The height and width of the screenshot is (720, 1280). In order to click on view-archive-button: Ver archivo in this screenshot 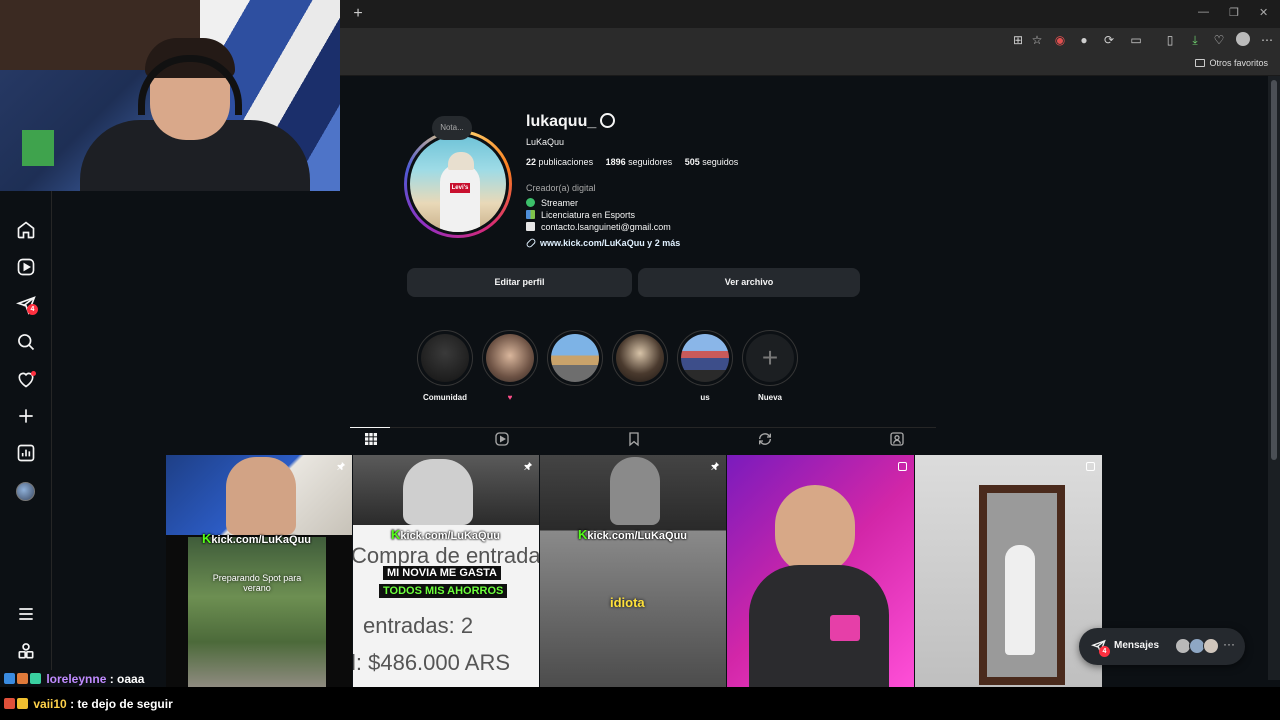, I will do `click(749, 282)`.